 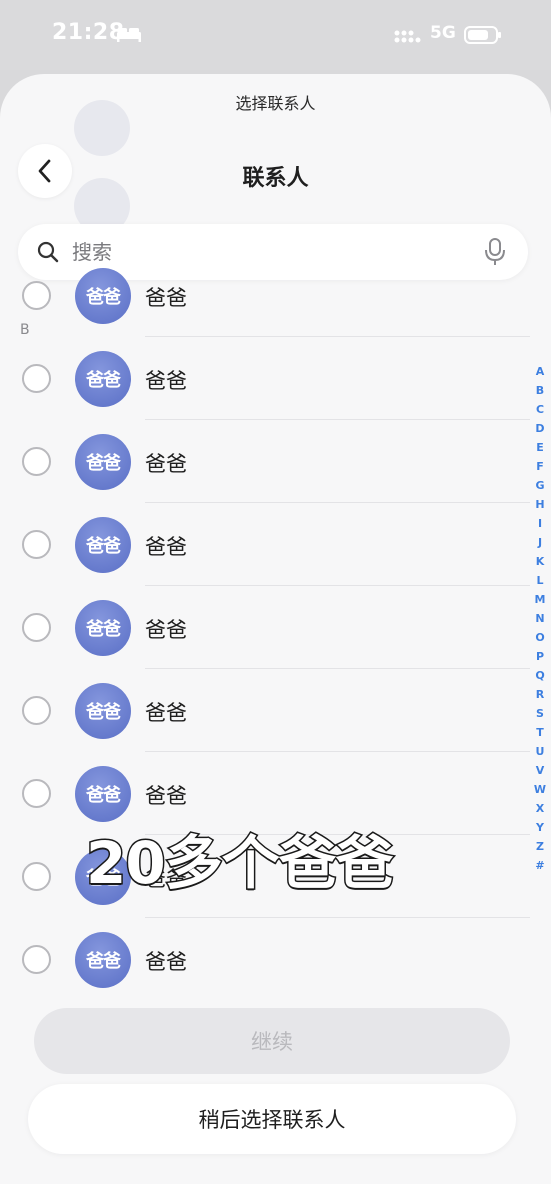 What do you see at coordinates (540, 713) in the screenshot?
I see `index-letter-s: S` at bounding box center [540, 713].